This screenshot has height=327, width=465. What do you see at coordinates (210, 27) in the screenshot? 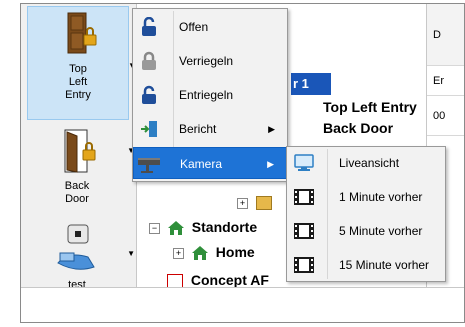
I see `menu-item-offen: Offen` at bounding box center [210, 27].